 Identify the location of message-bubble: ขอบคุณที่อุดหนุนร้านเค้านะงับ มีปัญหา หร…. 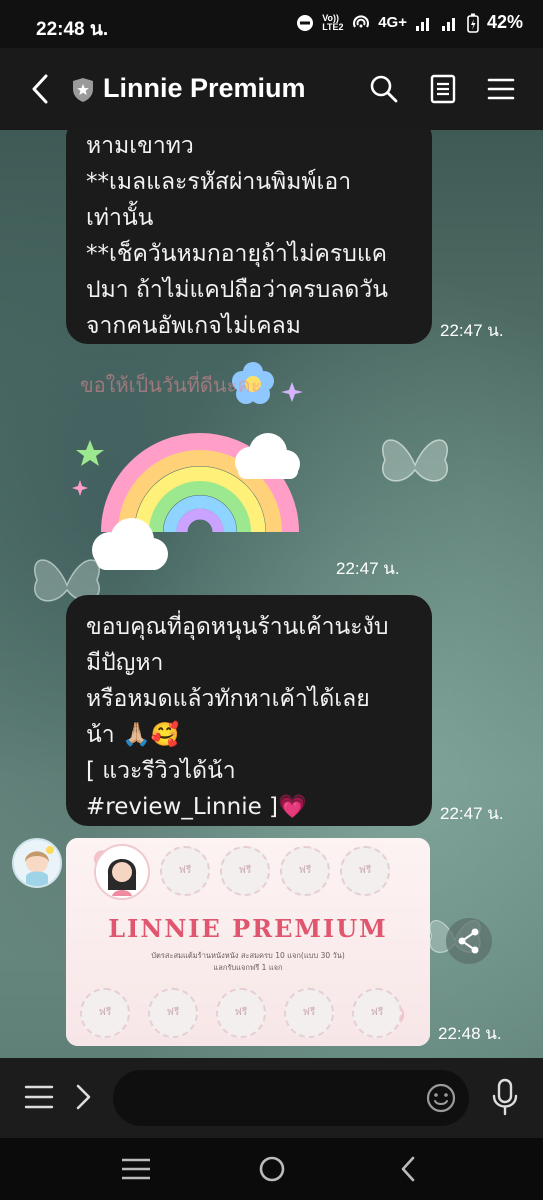
(249, 710).